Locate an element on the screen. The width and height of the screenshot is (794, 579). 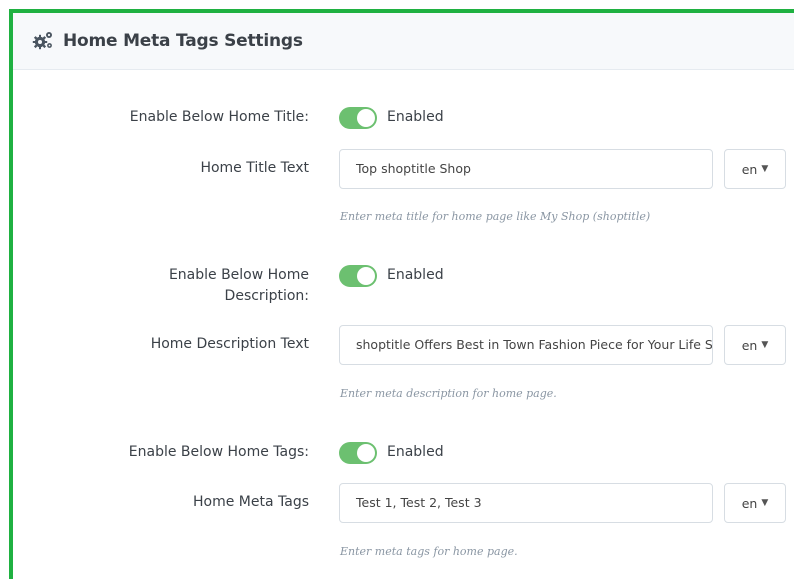
title-lang-dropdown: en ▼ is located at coordinates (755, 169).